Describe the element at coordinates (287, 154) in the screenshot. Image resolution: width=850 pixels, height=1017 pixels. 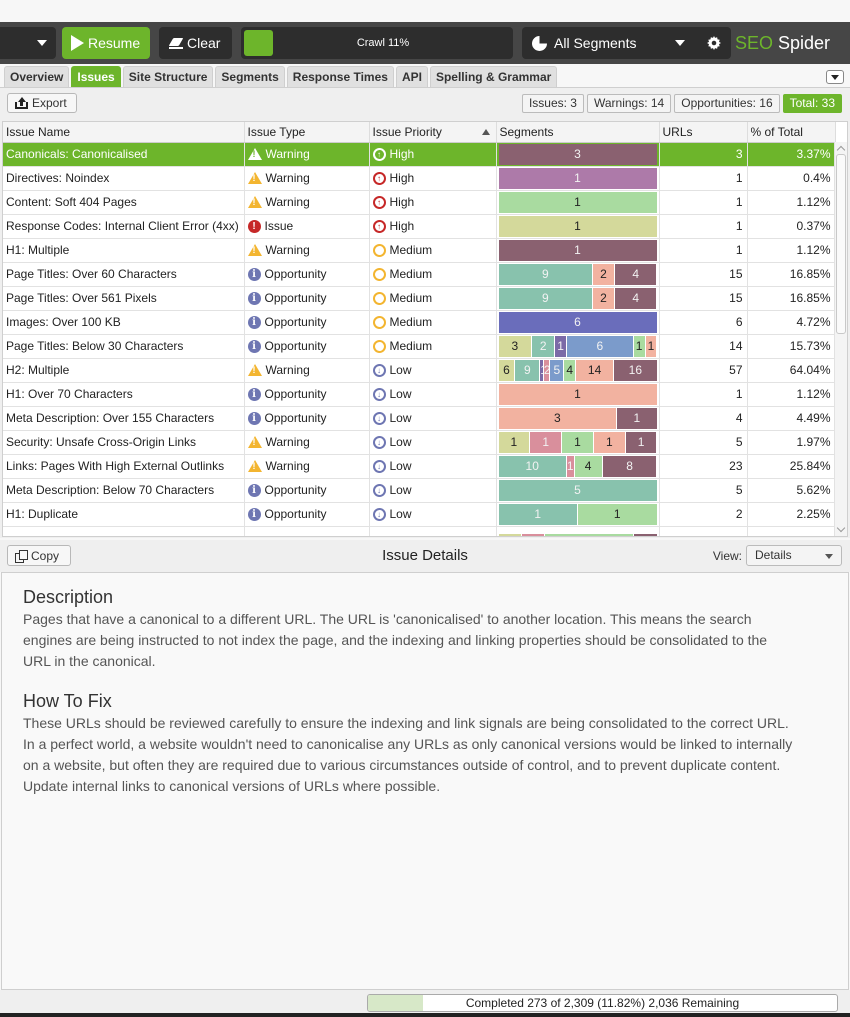
I see `issue-type-label: Warning` at that location.